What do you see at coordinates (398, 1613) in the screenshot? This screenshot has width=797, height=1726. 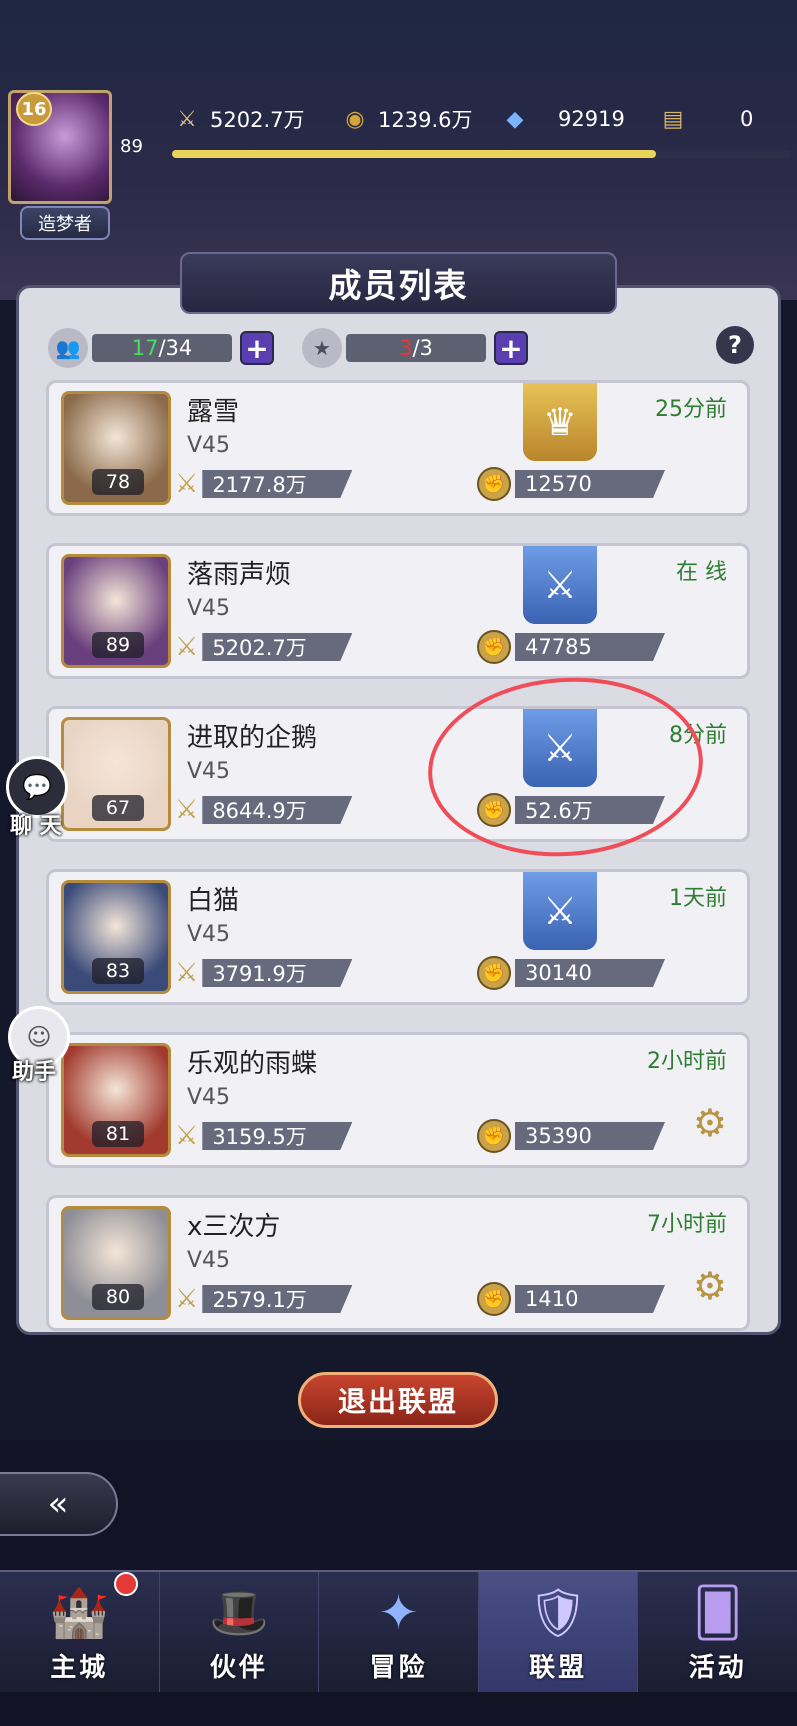 I see `adventure-compass-icon: ✦` at bounding box center [398, 1613].